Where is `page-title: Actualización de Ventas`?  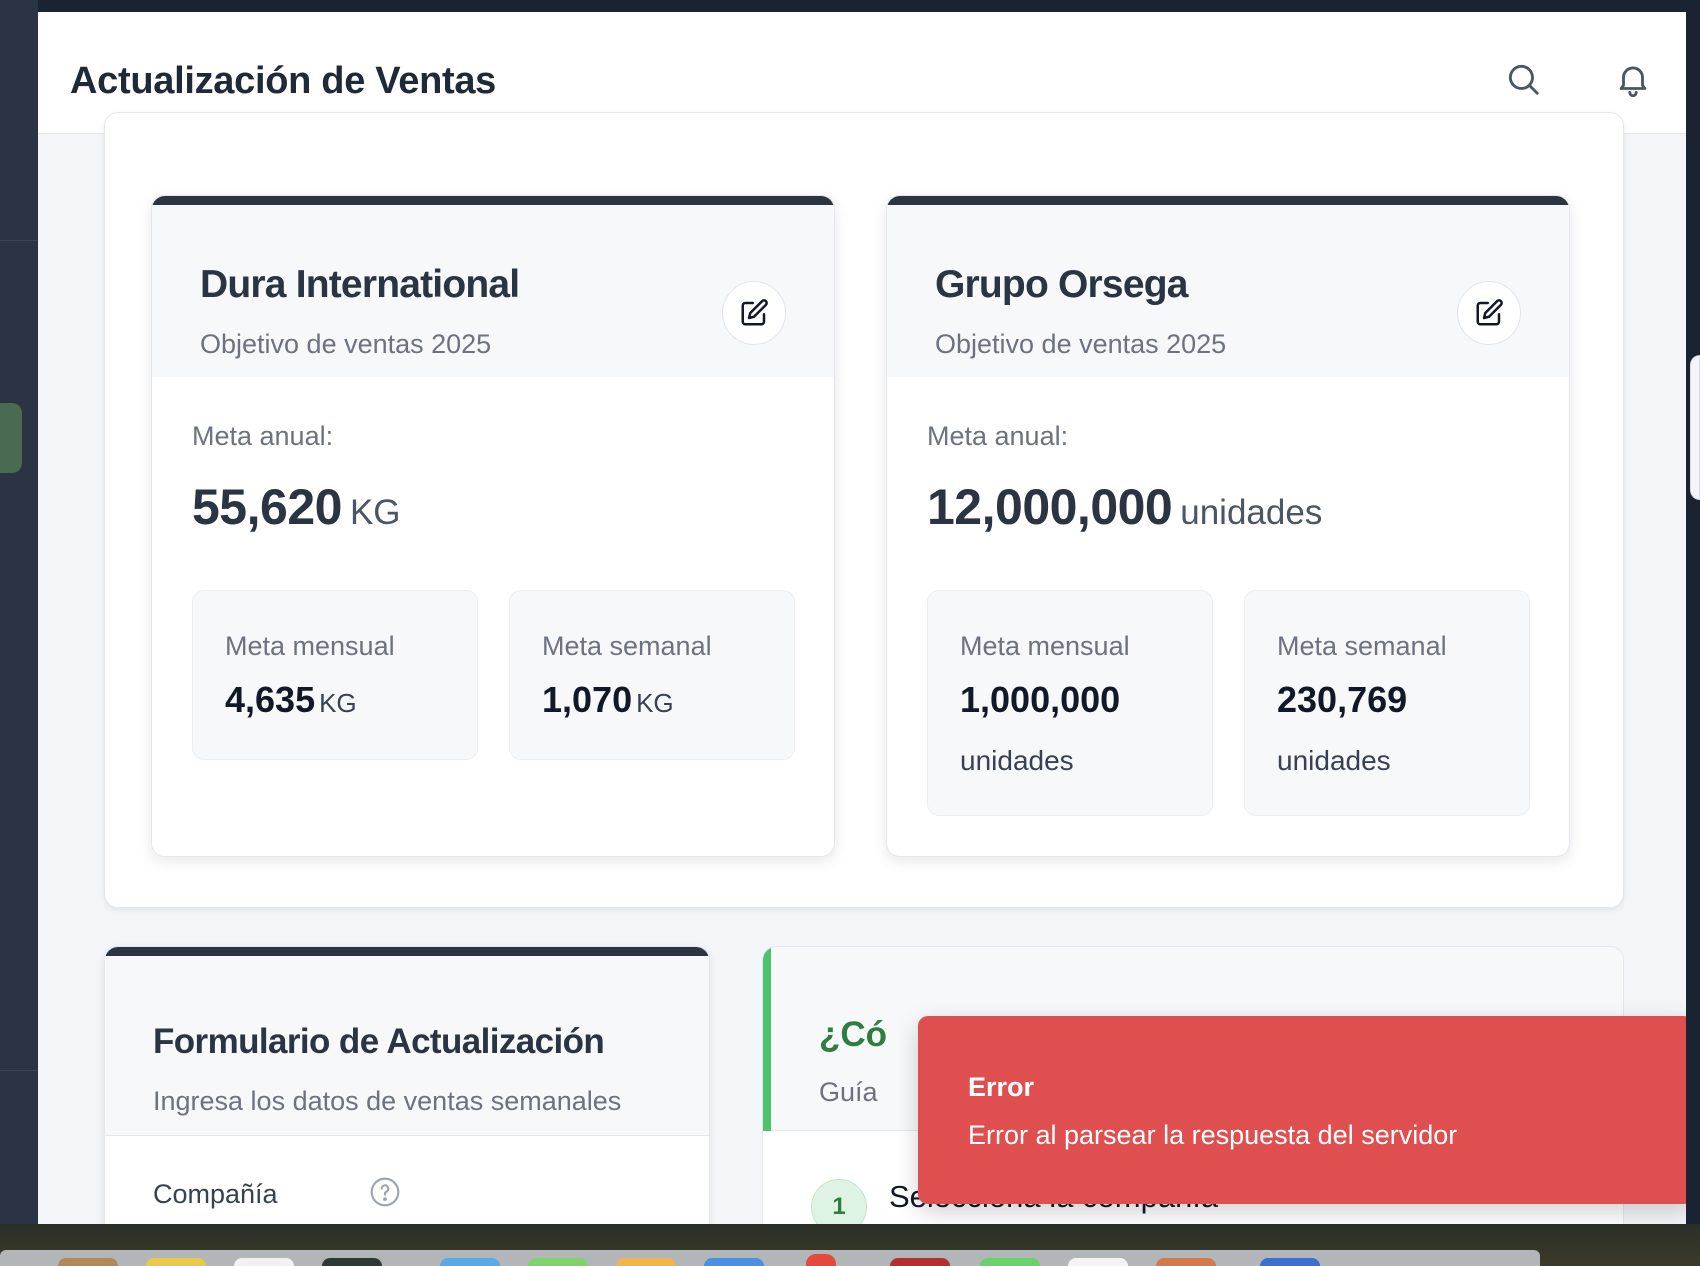
page-title: Actualización de Ventas is located at coordinates (283, 81).